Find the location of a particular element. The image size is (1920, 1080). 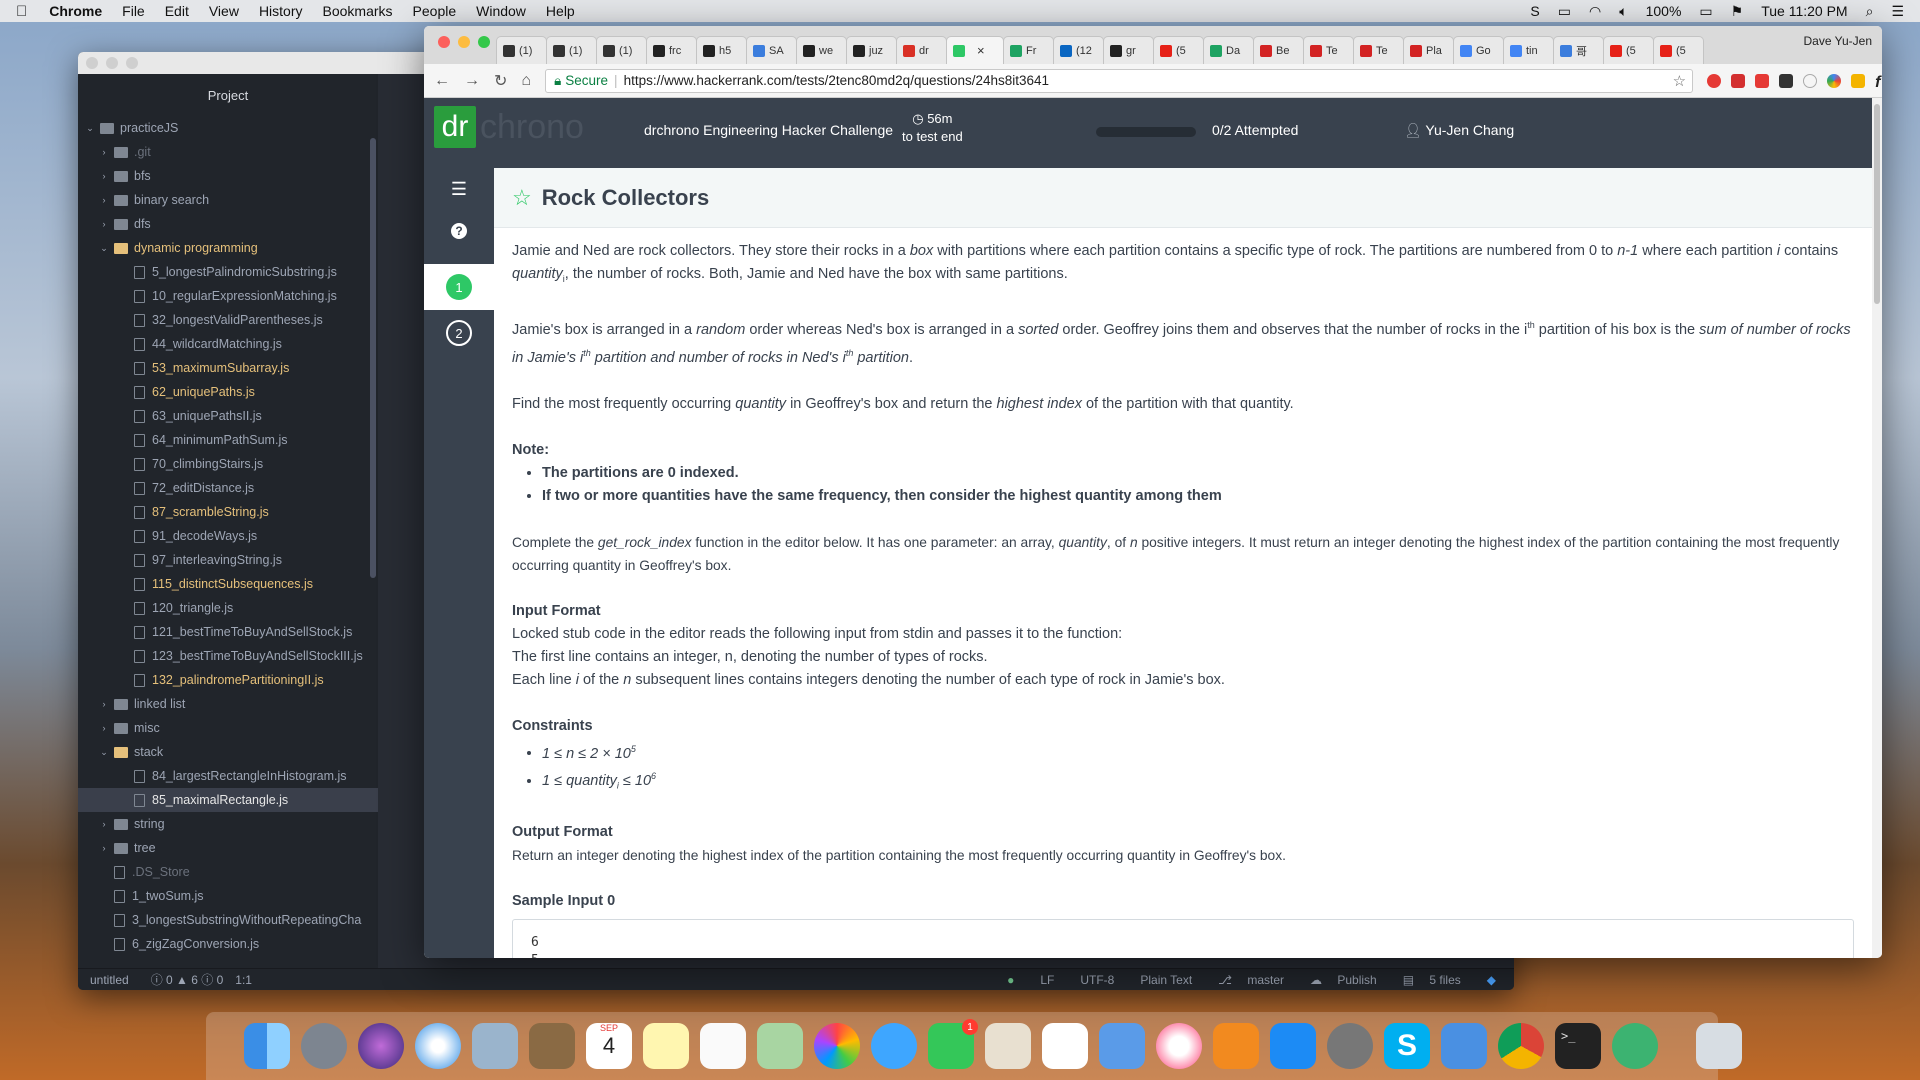

tree-file: 53_maximumSubarray.js is located at coordinates (228, 368).